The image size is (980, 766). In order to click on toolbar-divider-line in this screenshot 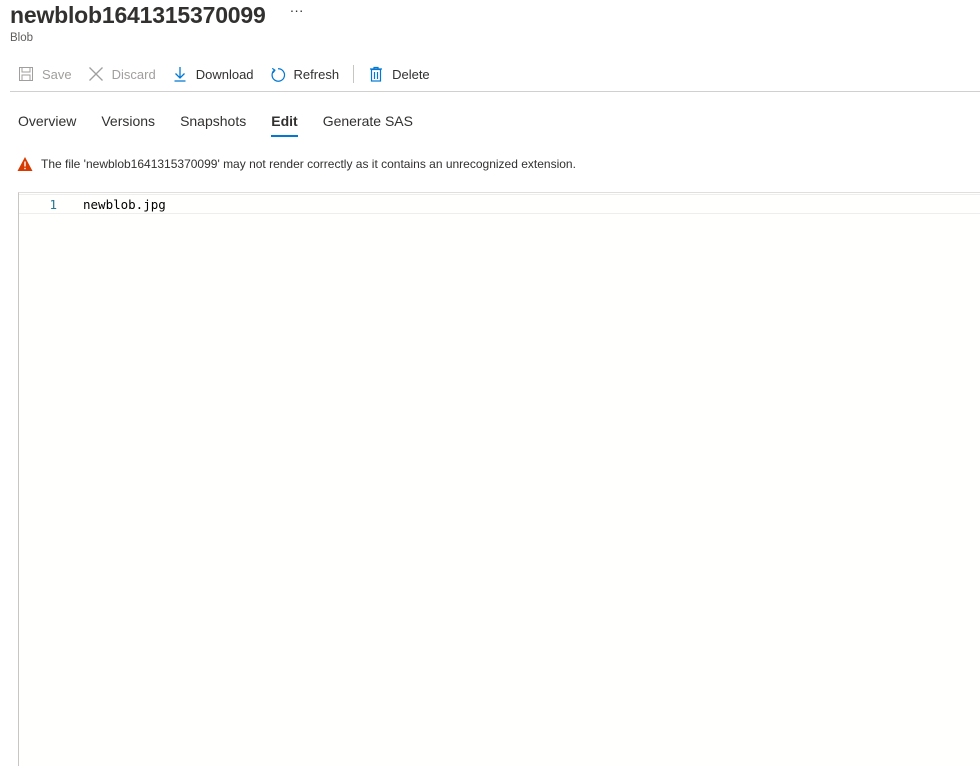, I will do `click(495, 91)`.